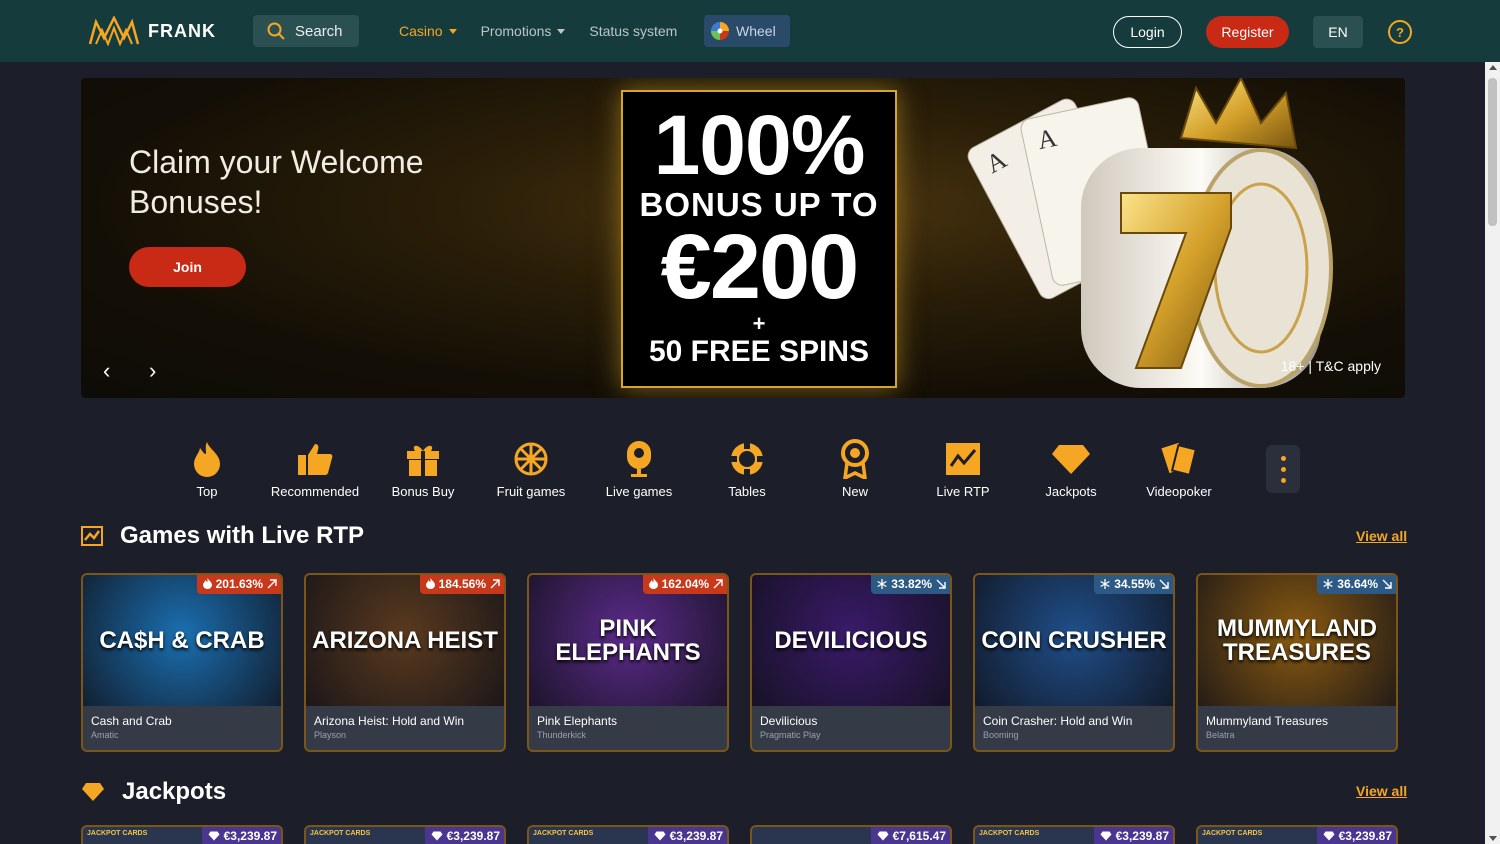 Image resolution: width=1500 pixels, height=844 pixels. Describe the element at coordinates (747, 468) in the screenshot. I see `category-tables: Tables` at that location.